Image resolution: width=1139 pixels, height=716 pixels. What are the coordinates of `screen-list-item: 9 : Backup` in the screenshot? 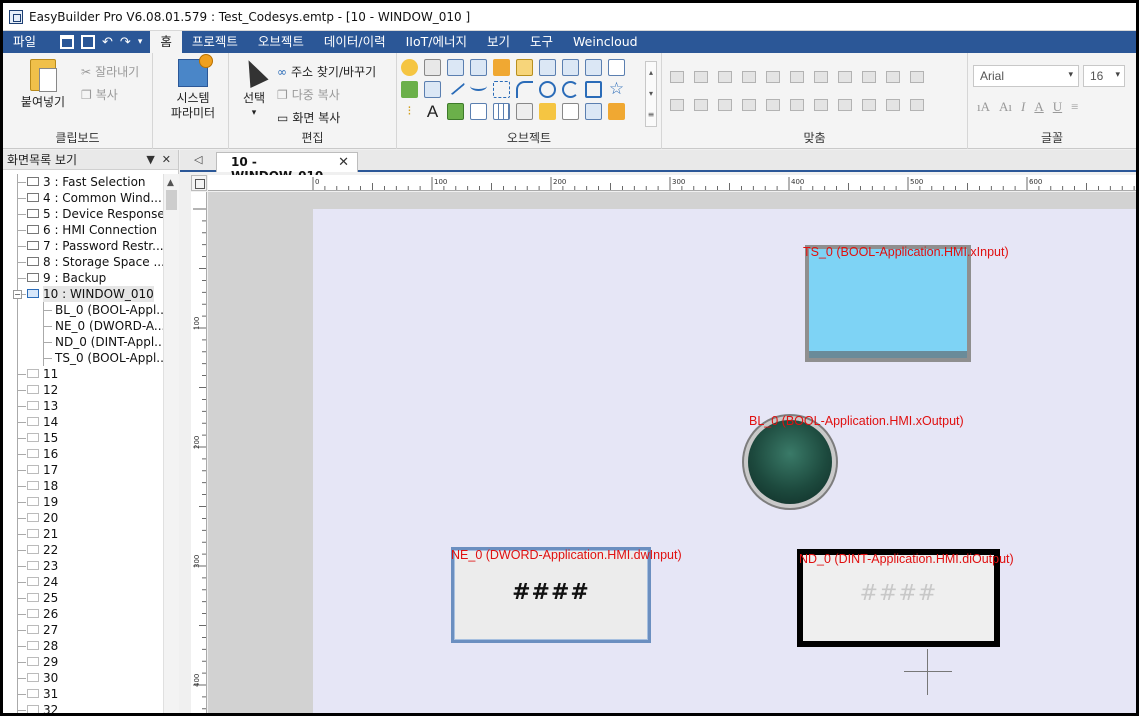 It's located at (83, 278).